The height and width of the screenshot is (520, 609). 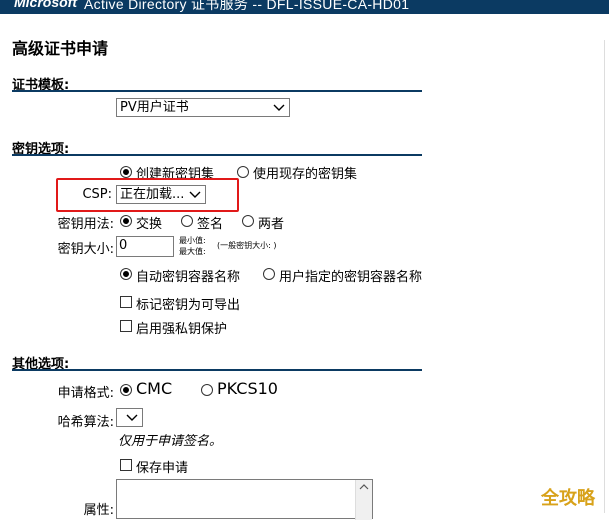 What do you see at coordinates (45, 5) in the screenshot?
I see `brand-logo: Microsoft` at bounding box center [45, 5].